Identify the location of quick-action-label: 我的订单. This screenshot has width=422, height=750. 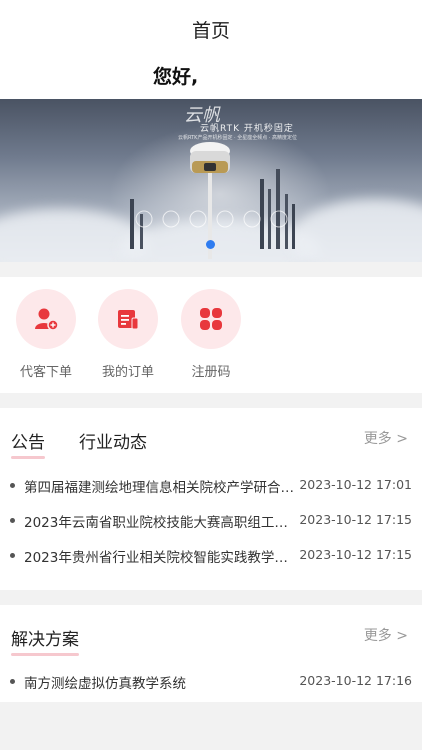
(127, 372).